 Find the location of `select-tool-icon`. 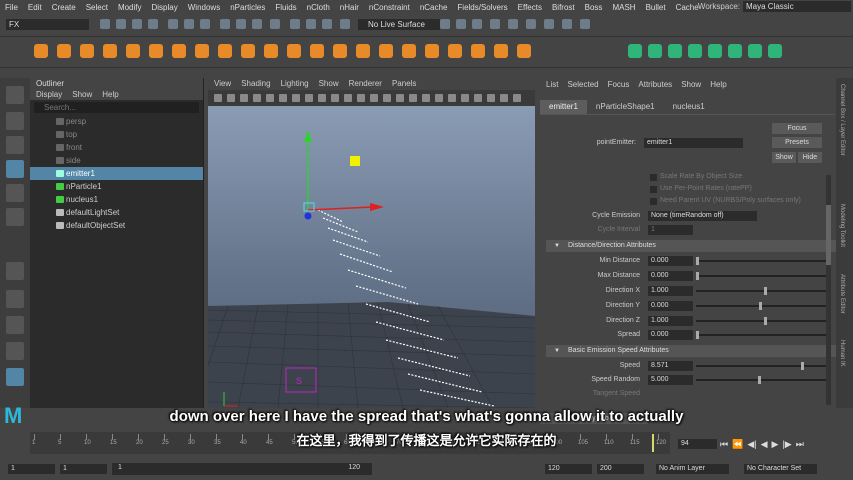

select-tool-icon is located at coordinates (15, 95).